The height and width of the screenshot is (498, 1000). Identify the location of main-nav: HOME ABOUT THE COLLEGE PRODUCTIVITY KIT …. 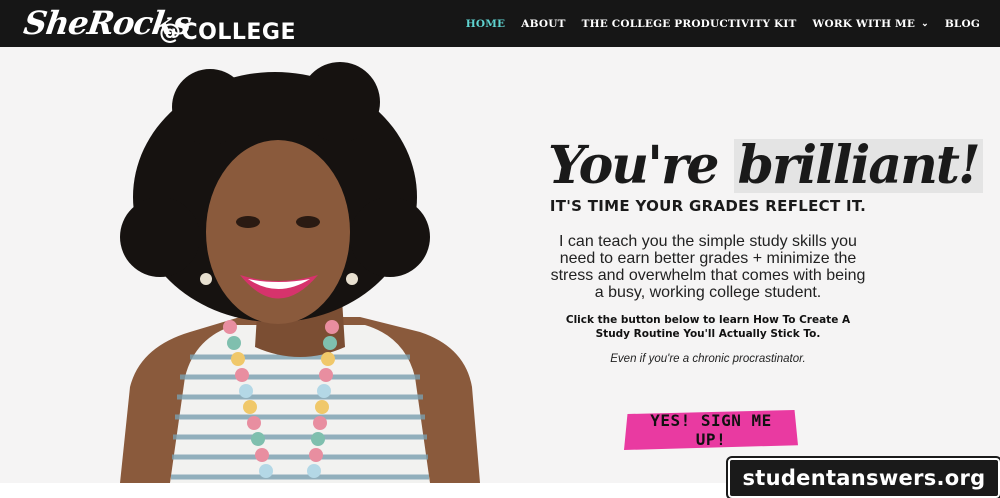
(723, 23).